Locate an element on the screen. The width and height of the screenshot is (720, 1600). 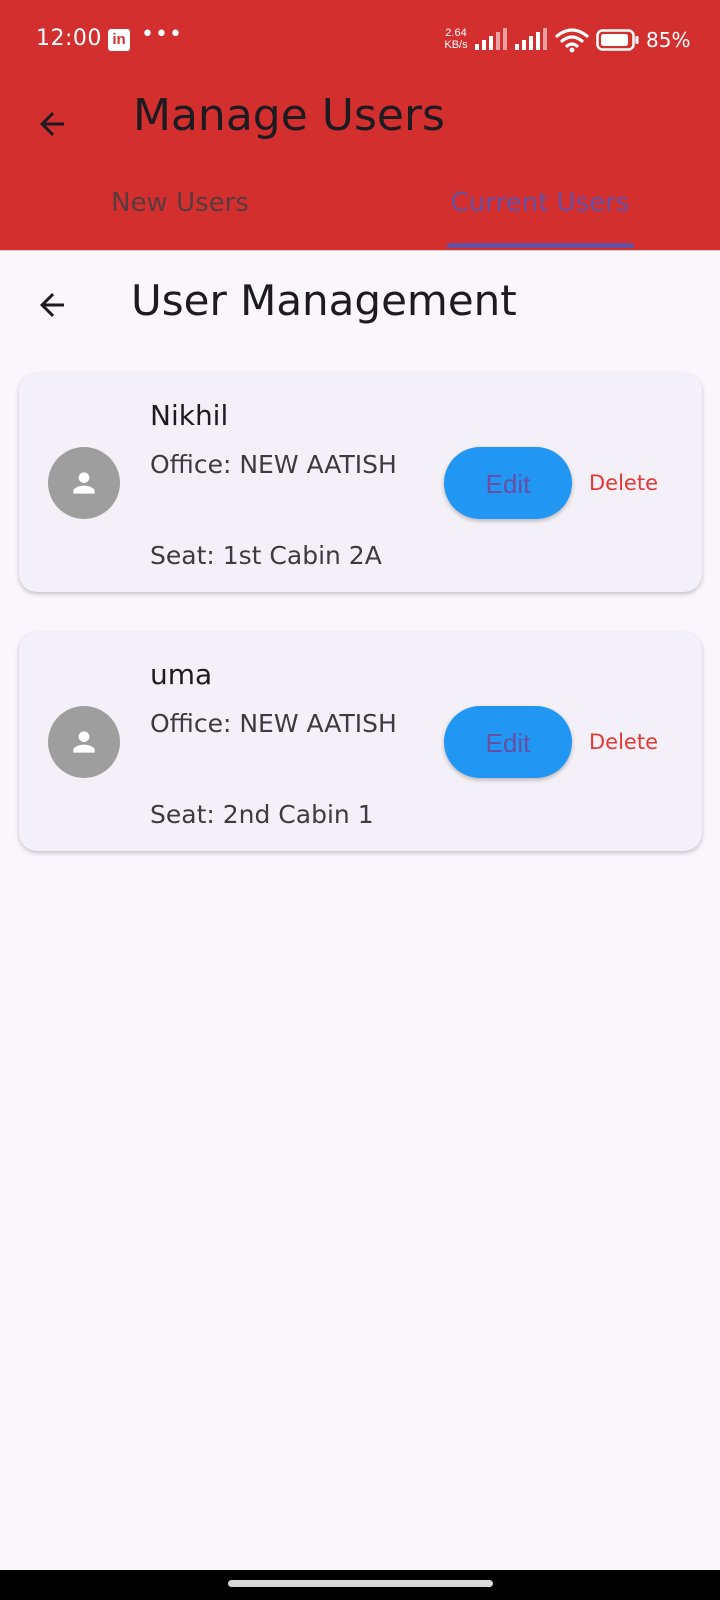
system-nav-bar is located at coordinates (360, 1585).